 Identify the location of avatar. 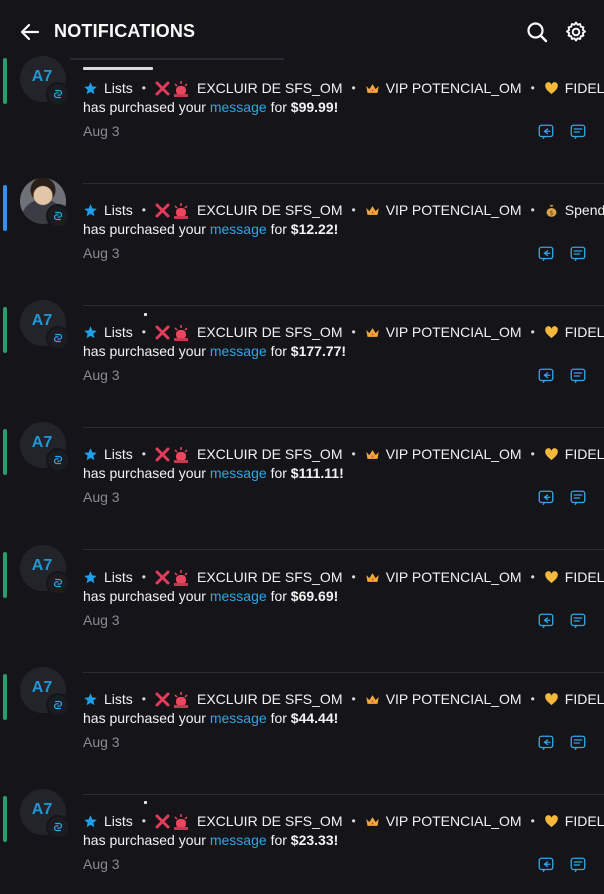
(45, 203).